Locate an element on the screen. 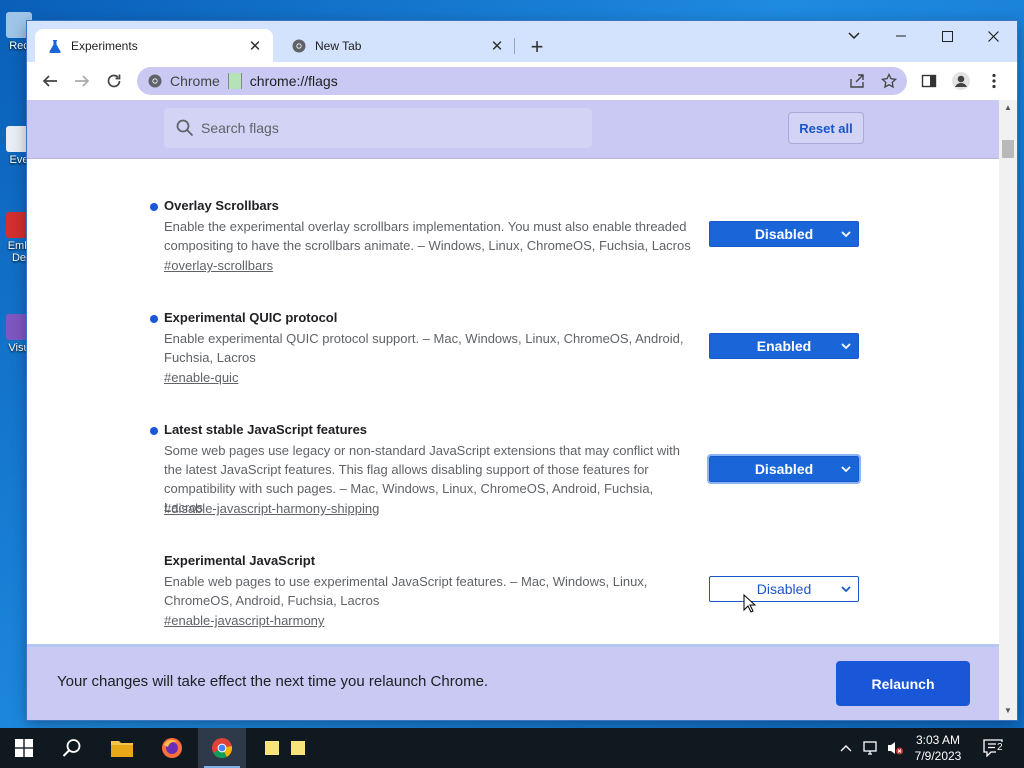  profile-button is located at coordinates (961, 81).